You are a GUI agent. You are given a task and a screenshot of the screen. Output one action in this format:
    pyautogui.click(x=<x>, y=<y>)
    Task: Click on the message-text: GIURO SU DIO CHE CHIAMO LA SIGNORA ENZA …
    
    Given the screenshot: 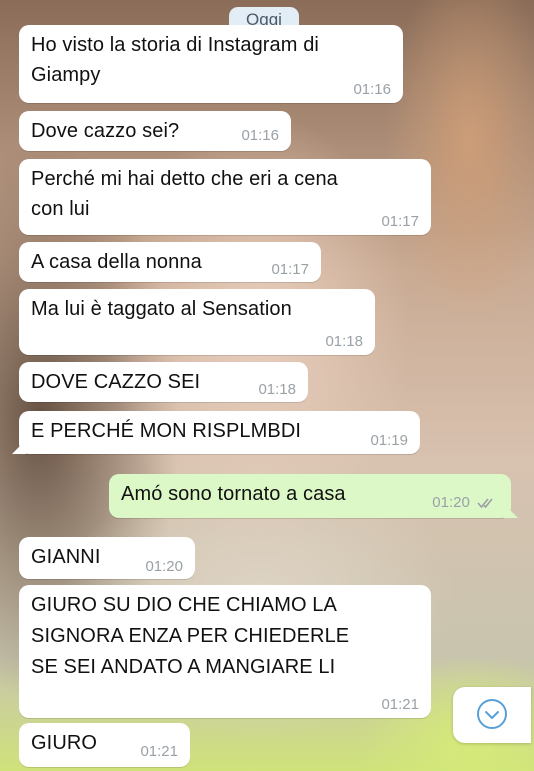 What is the action you would take?
    pyautogui.click(x=190, y=636)
    